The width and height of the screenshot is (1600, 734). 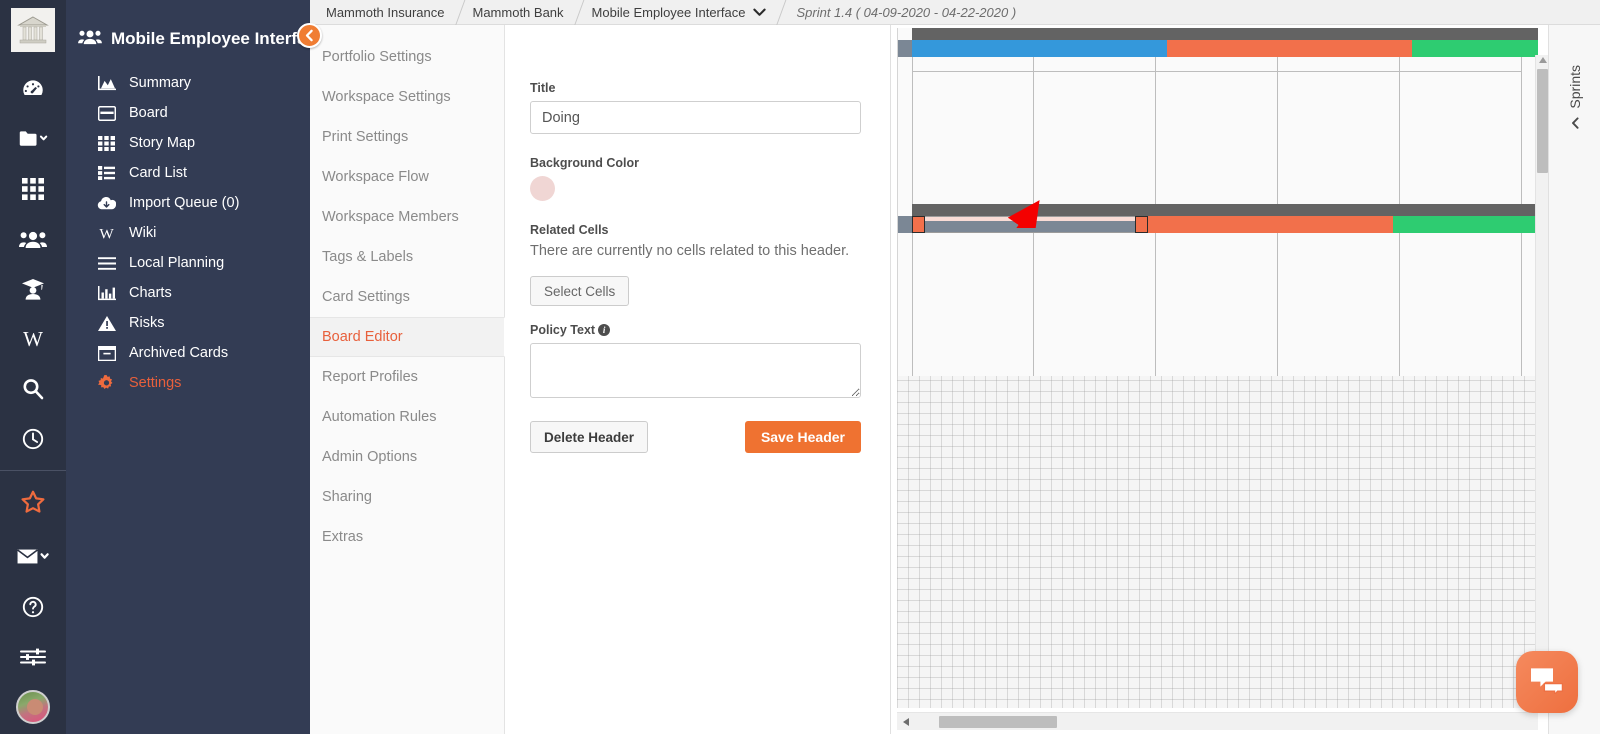 What do you see at coordinates (580, 291) in the screenshot?
I see `select-cells-button: Select Cells` at bounding box center [580, 291].